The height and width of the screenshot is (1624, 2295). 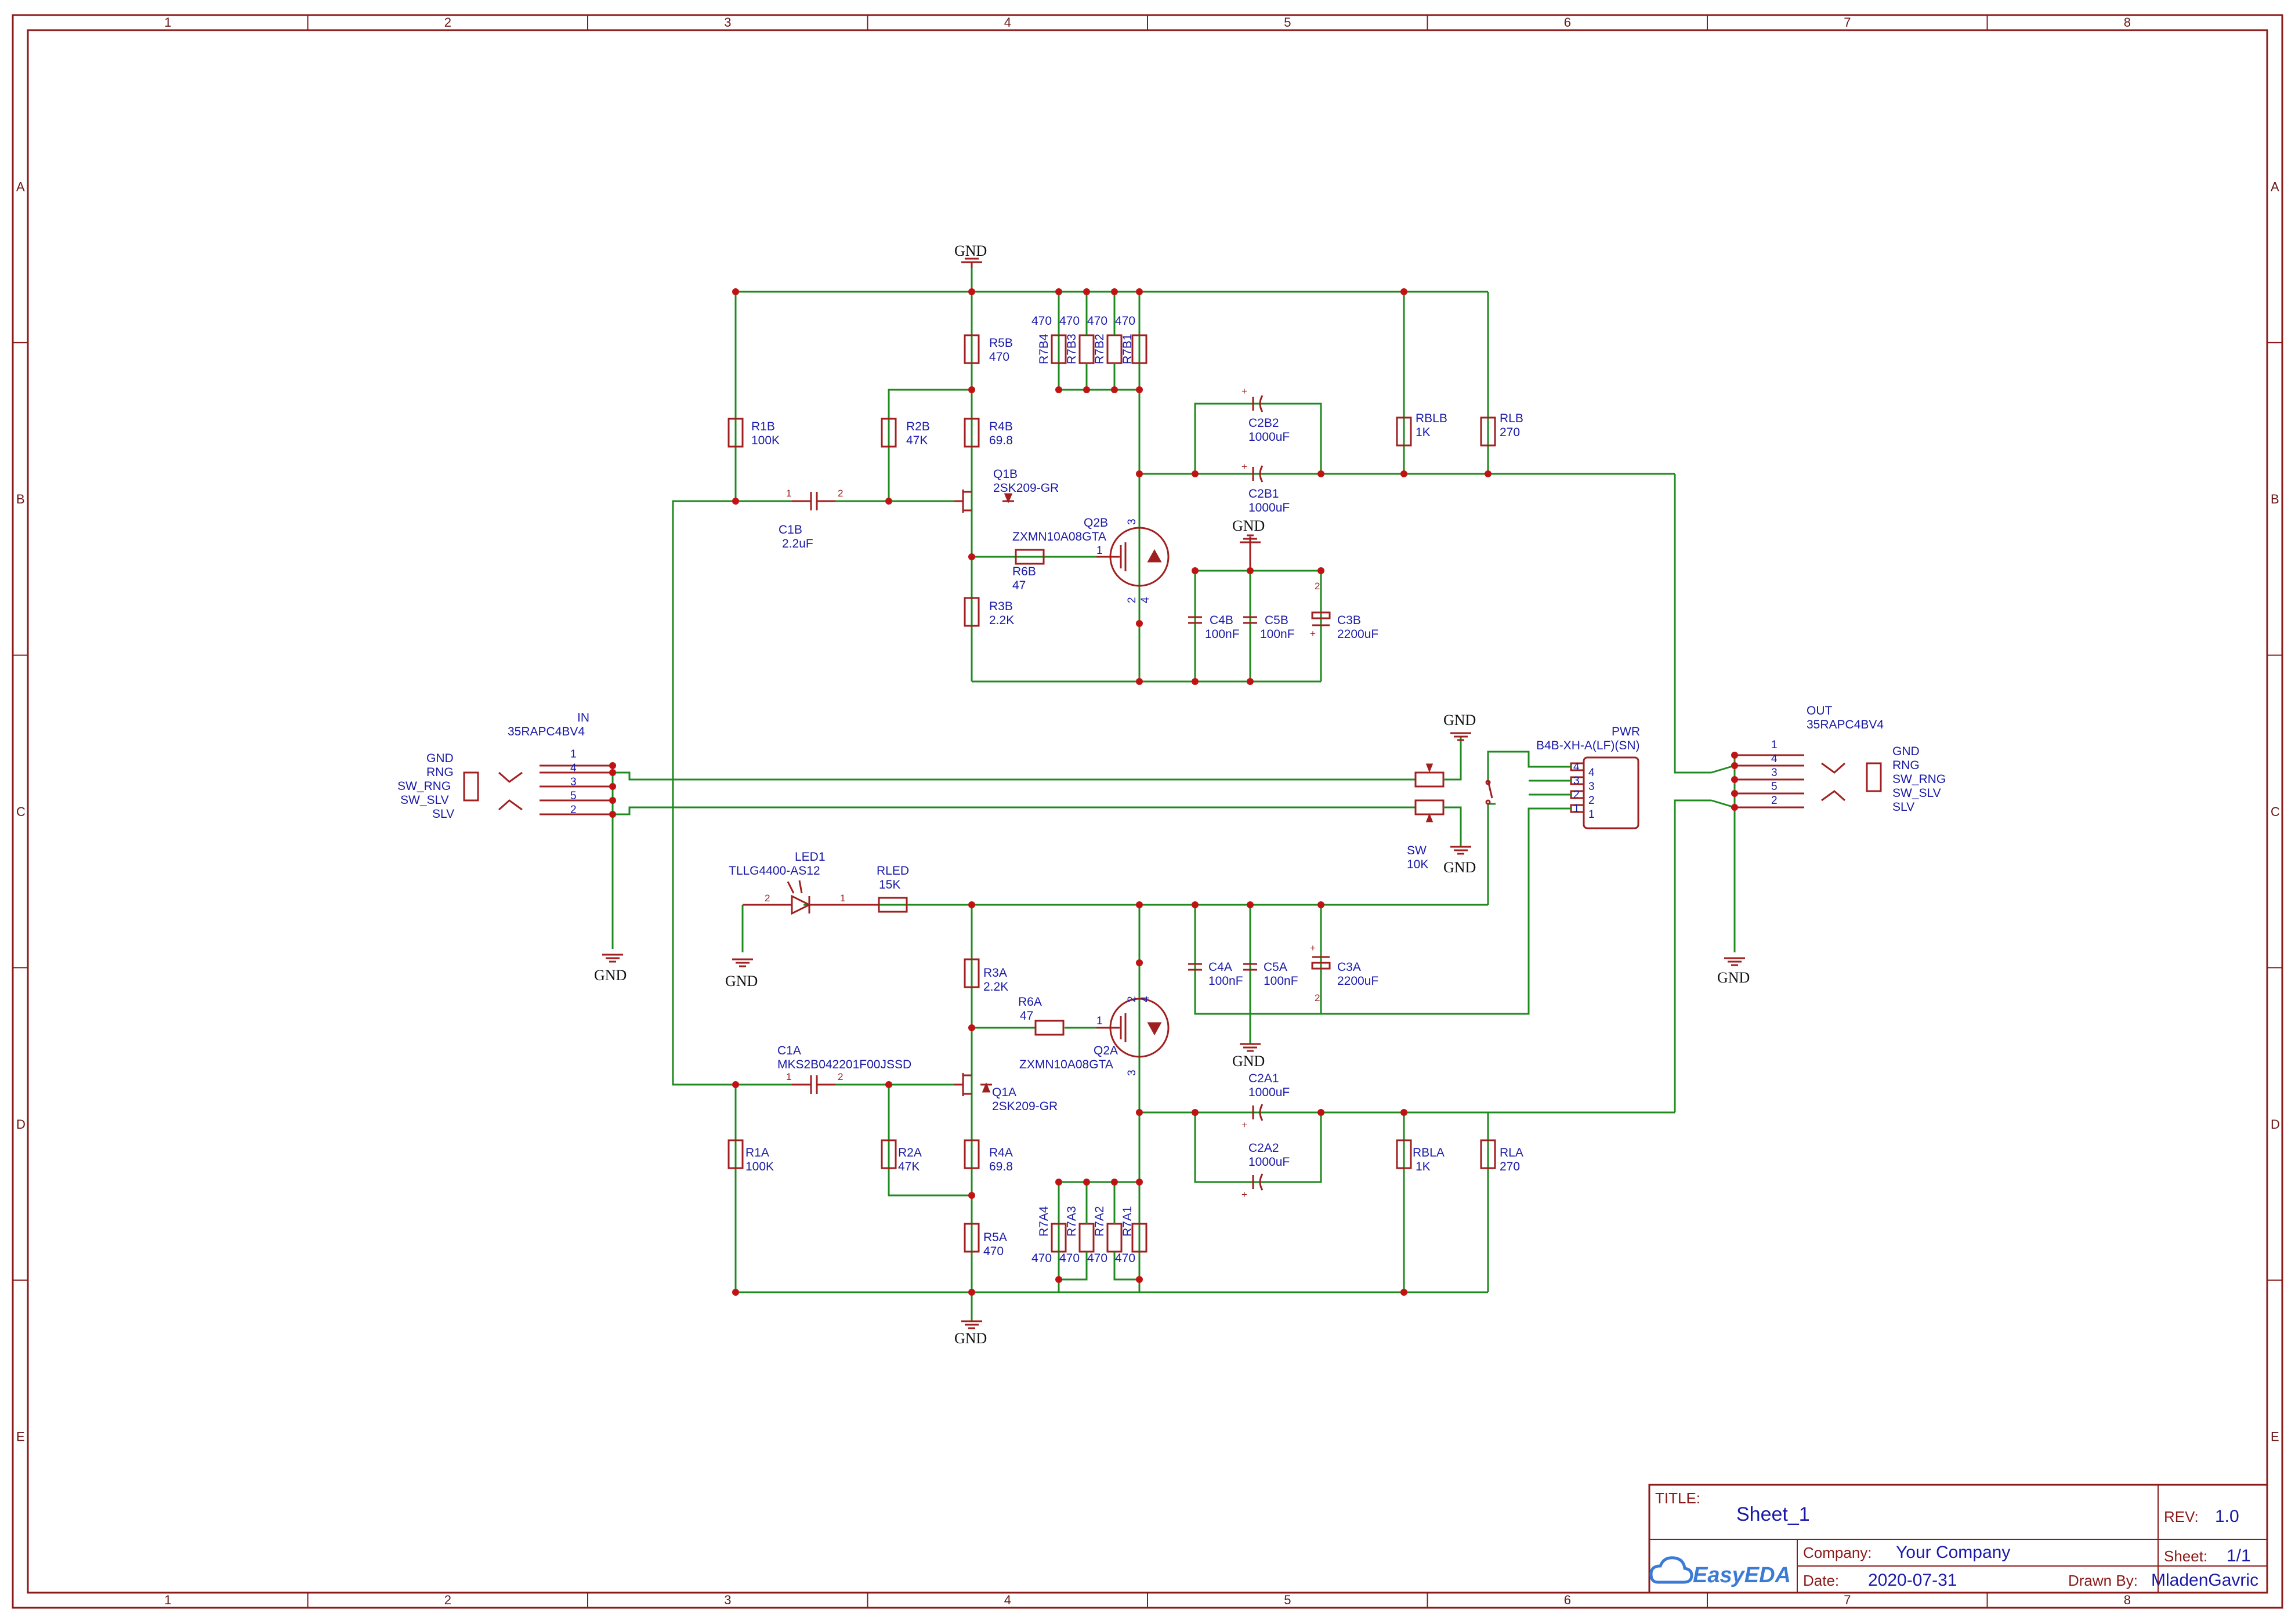 What do you see at coordinates (1099, 1221) in the screenshot?
I see `svg-text: R7A2` at bounding box center [1099, 1221].